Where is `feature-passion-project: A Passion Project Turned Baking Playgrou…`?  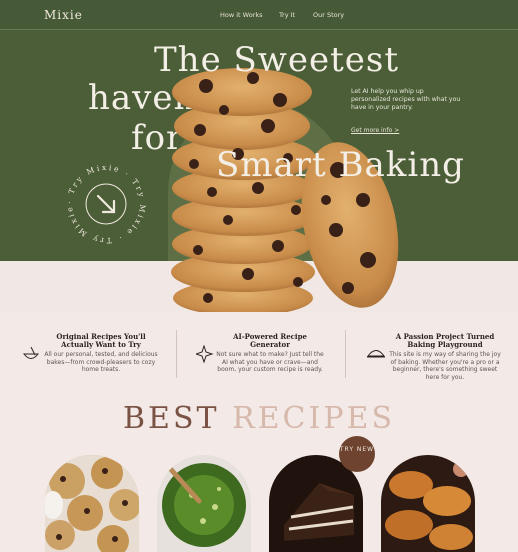 feature-passion-project: A Passion Project Turned Baking Playgrou… is located at coordinates (434, 358).